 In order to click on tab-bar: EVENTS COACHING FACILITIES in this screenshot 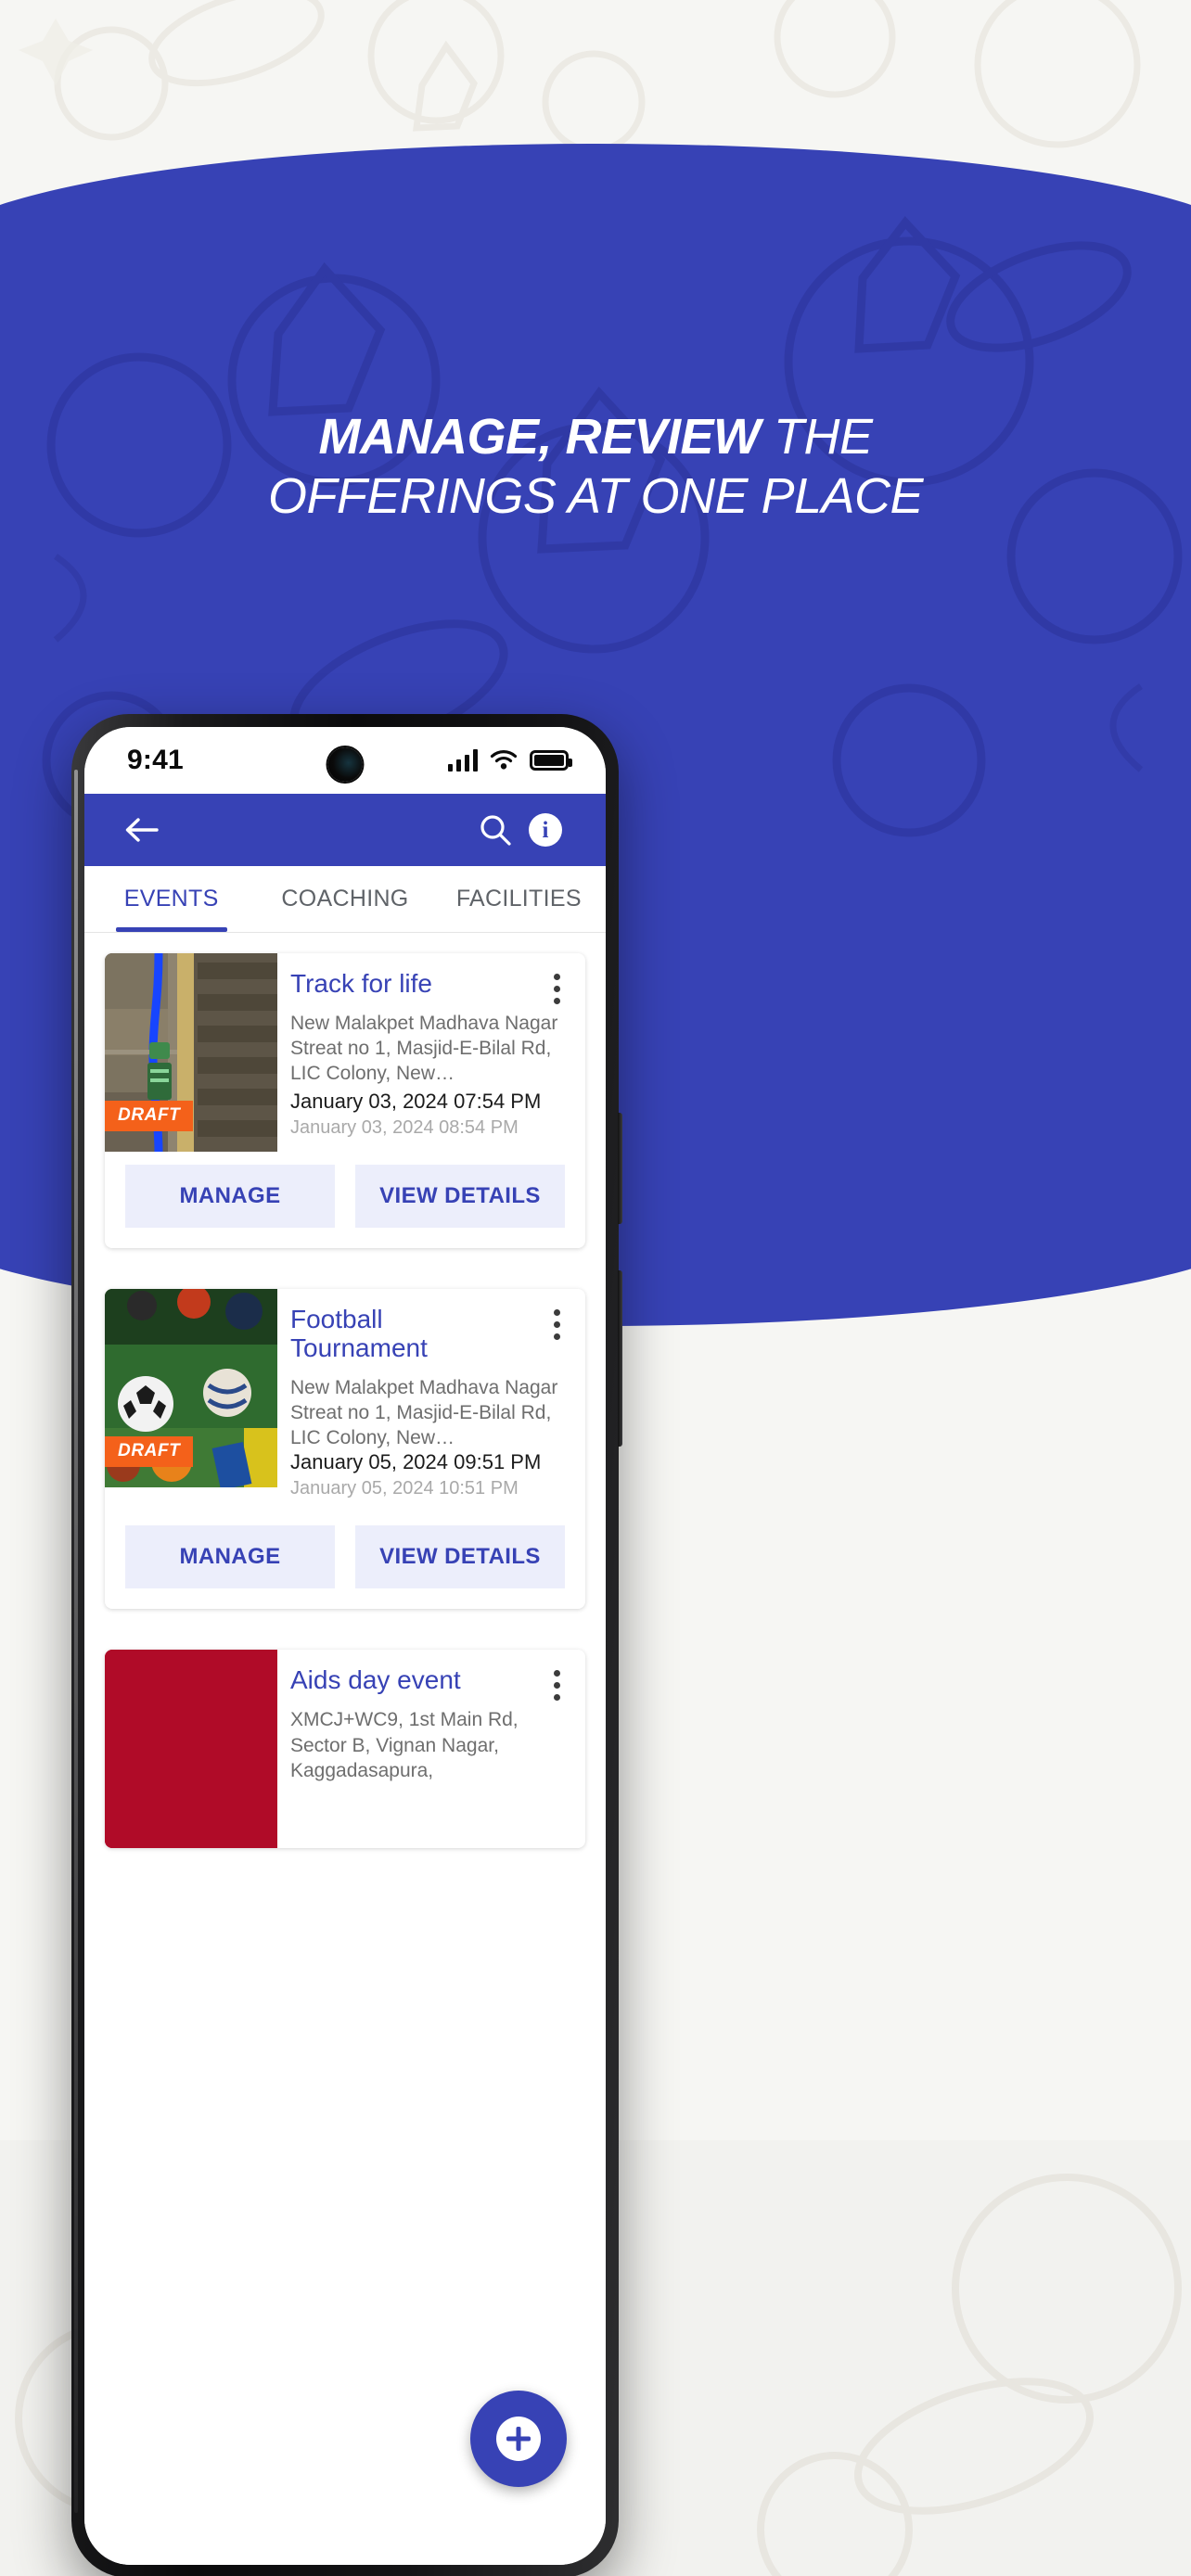, I will do `click(345, 900)`.